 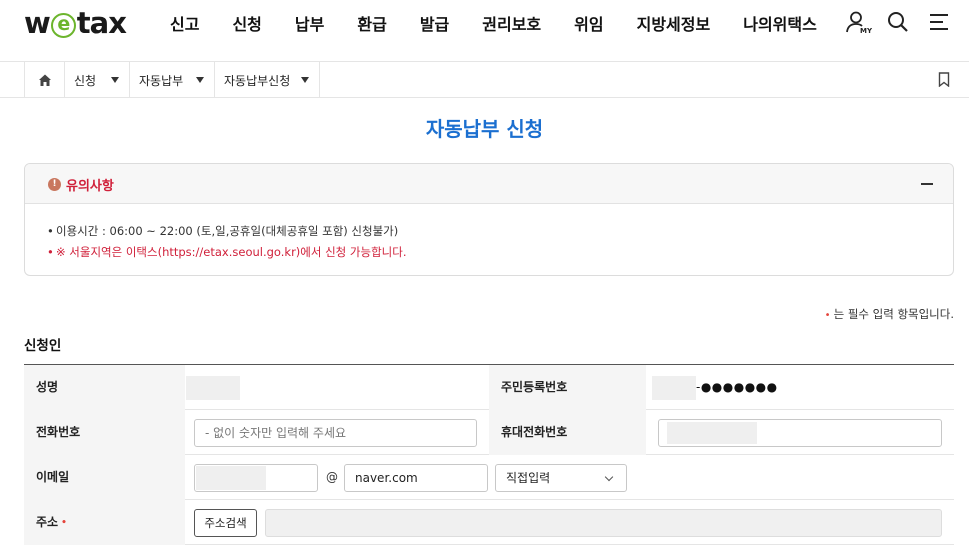 I want to click on required-note-text: 는 필수 입력 항목입니다., so click(x=893, y=314).